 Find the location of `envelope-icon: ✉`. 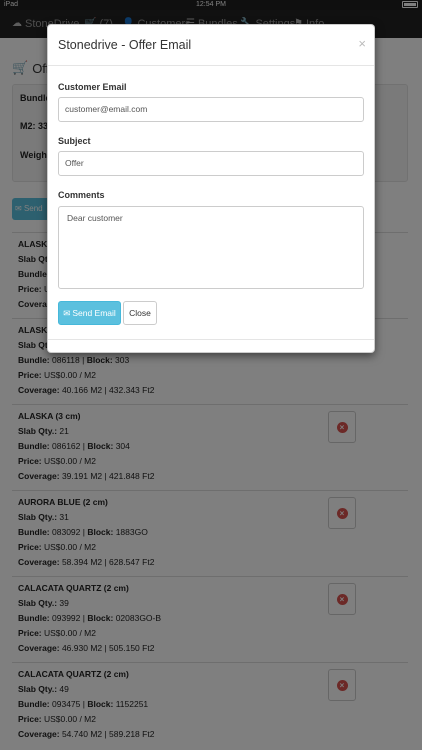

envelope-icon: ✉ is located at coordinates (67, 312).